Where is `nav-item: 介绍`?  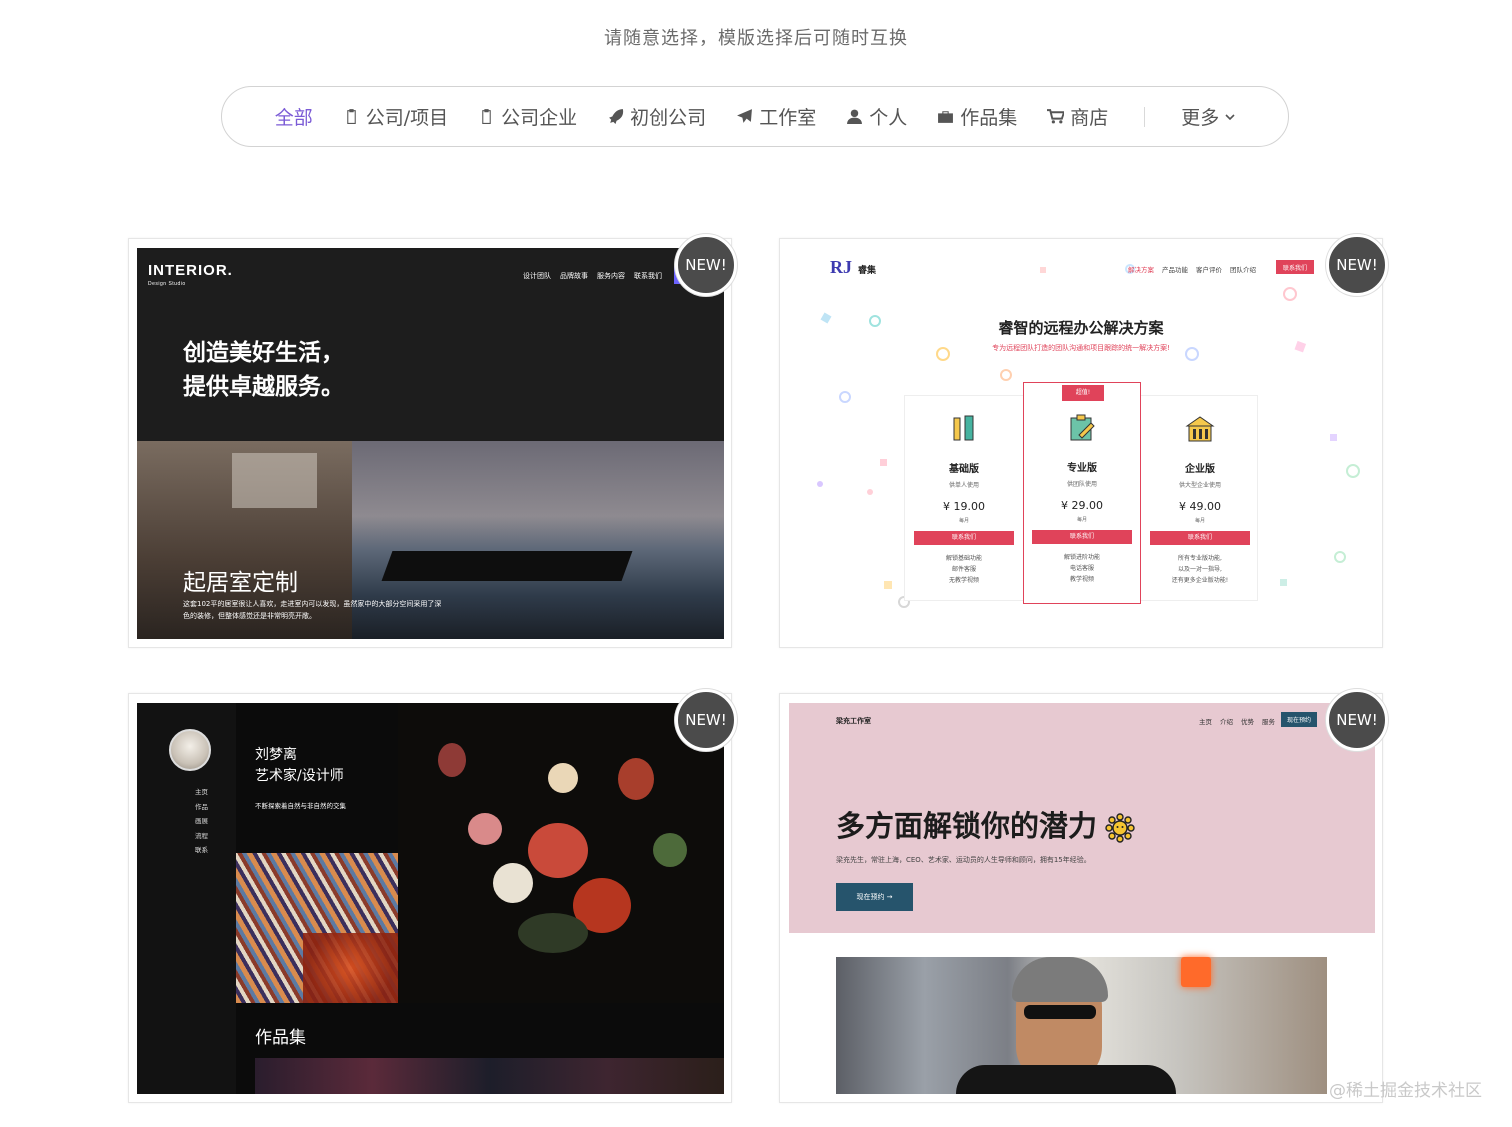
nav-item: 介绍 is located at coordinates (1226, 722).